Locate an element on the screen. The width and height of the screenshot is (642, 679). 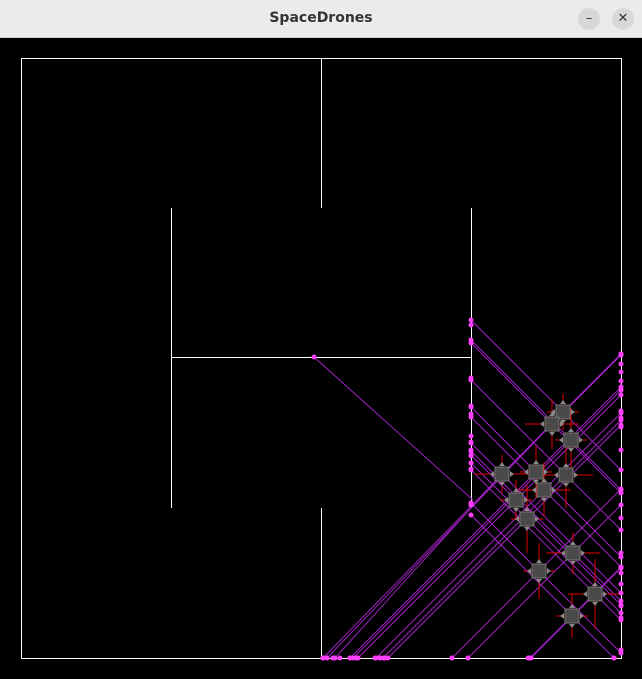
window-title: SpaceDrones is located at coordinates (321, 18).